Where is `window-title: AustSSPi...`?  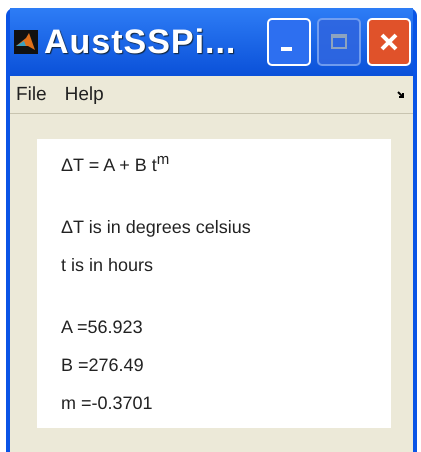 window-title: AustSSPi... is located at coordinates (141, 42).